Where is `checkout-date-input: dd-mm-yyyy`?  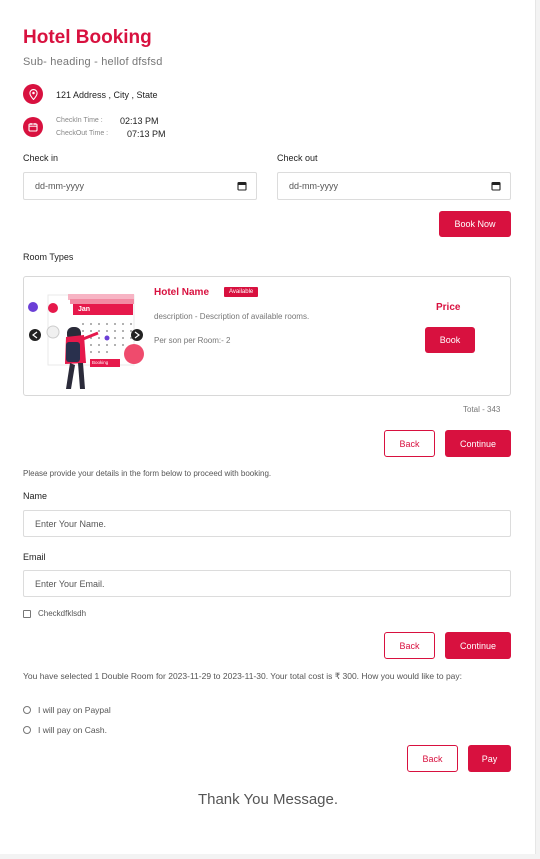
checkout-date-input: dd-mm-yyyy is located at coordinates (394, 186).